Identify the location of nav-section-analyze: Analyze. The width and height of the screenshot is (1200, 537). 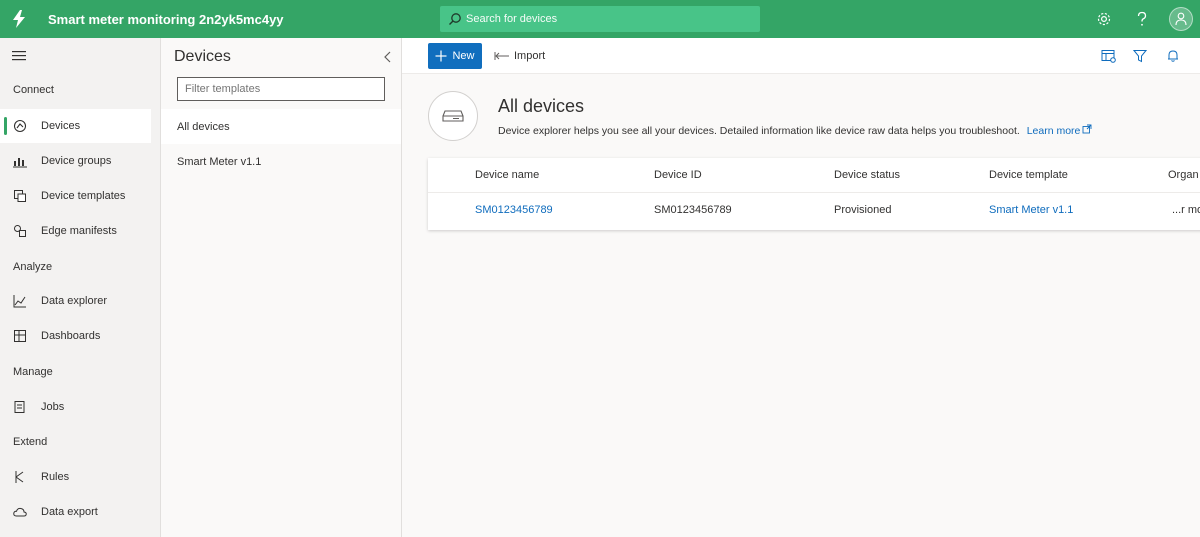
(33, 267).